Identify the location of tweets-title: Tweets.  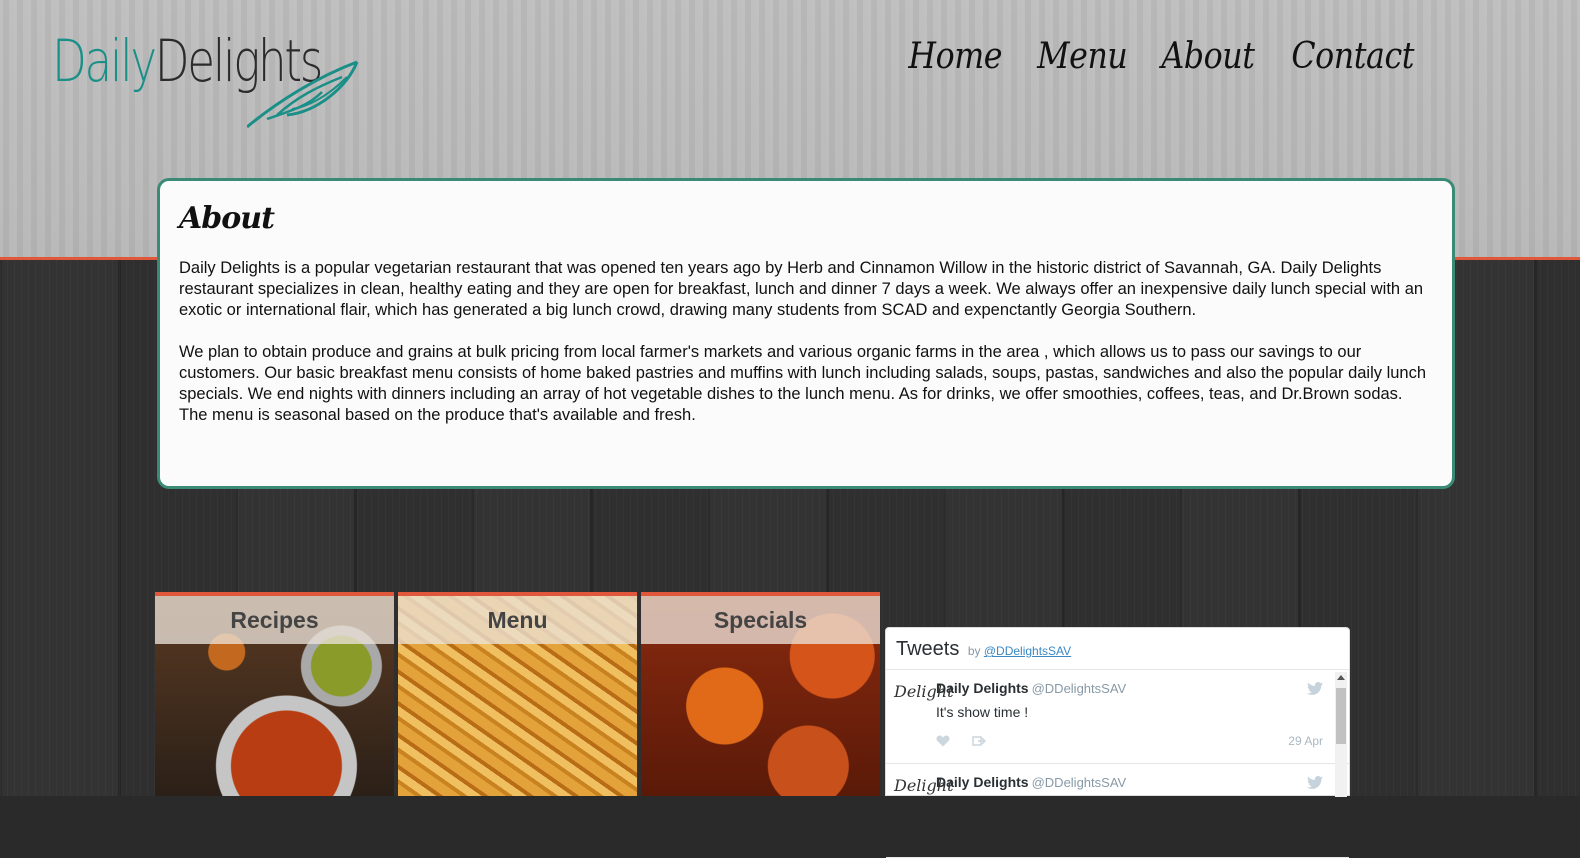
(928, 649).